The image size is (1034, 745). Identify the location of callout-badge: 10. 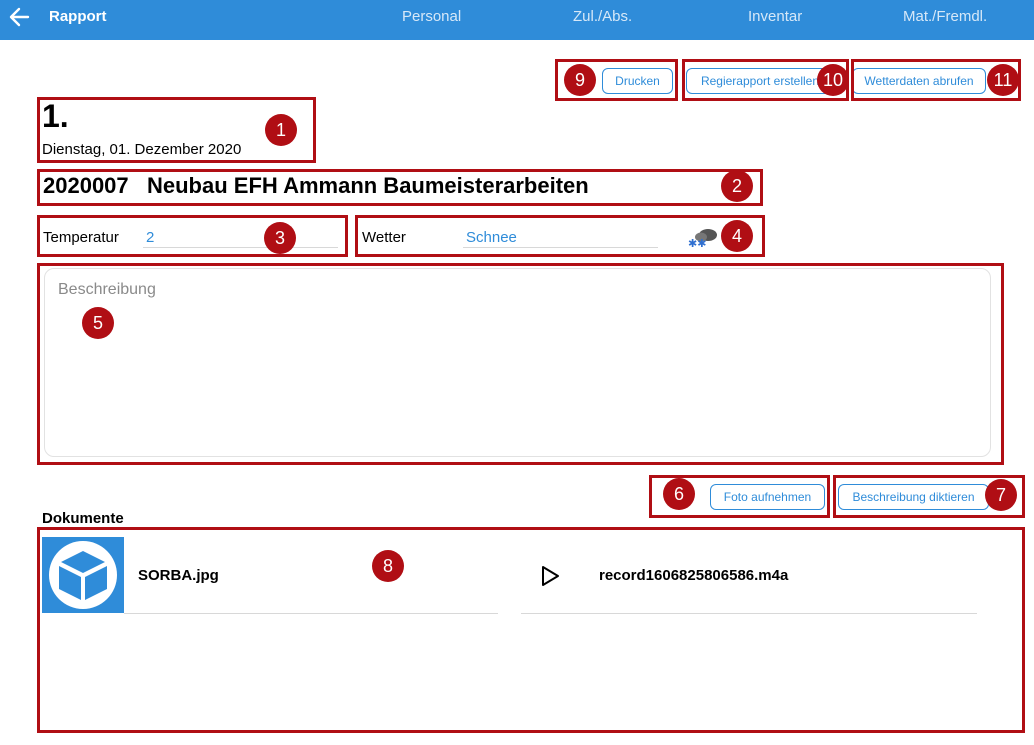
(833, 80).